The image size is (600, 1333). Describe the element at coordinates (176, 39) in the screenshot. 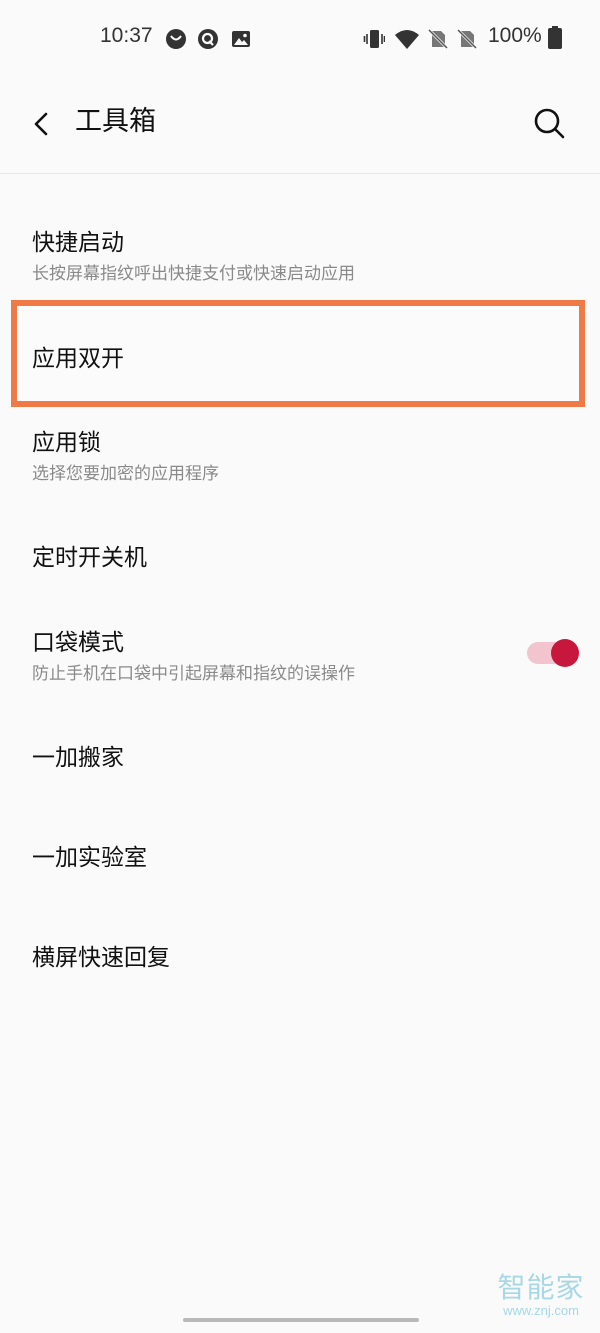

I see `notification-circle-icon` at that location.